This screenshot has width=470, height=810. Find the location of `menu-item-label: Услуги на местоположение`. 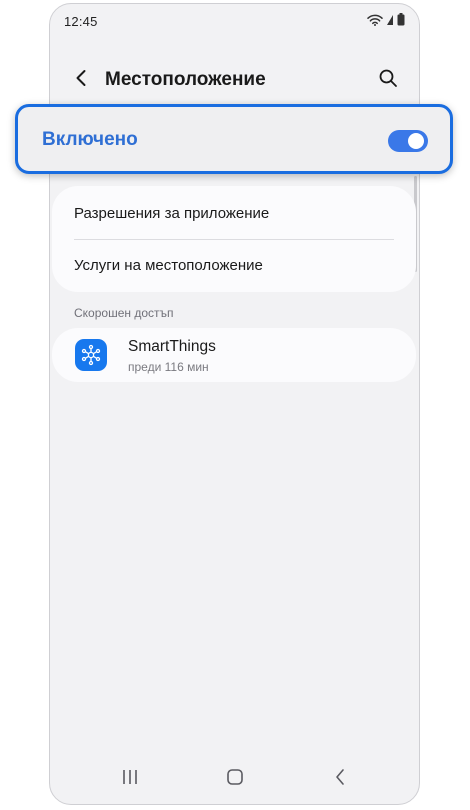

menu-item-label: Услуги на местоположение is located at coordinates (168, 265).